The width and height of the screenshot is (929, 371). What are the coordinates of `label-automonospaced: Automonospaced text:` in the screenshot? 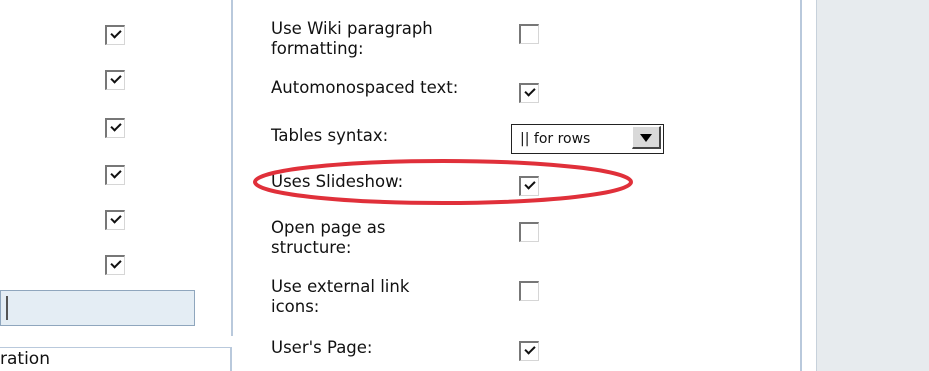 It's located at (365, 87).